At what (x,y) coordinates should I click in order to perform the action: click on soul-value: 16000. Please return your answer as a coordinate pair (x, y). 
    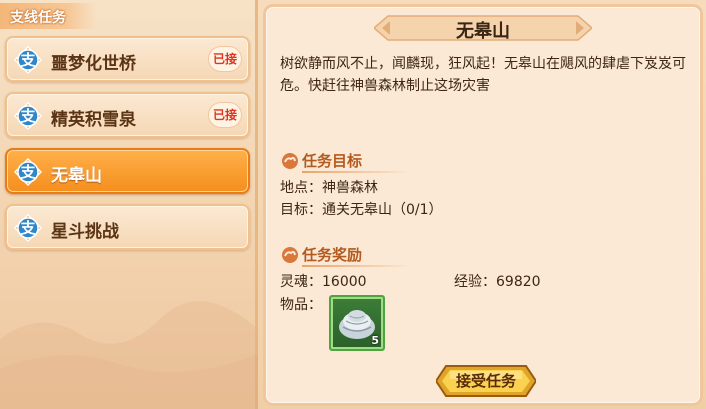
    Looking at the image, I should click on (344, 282).